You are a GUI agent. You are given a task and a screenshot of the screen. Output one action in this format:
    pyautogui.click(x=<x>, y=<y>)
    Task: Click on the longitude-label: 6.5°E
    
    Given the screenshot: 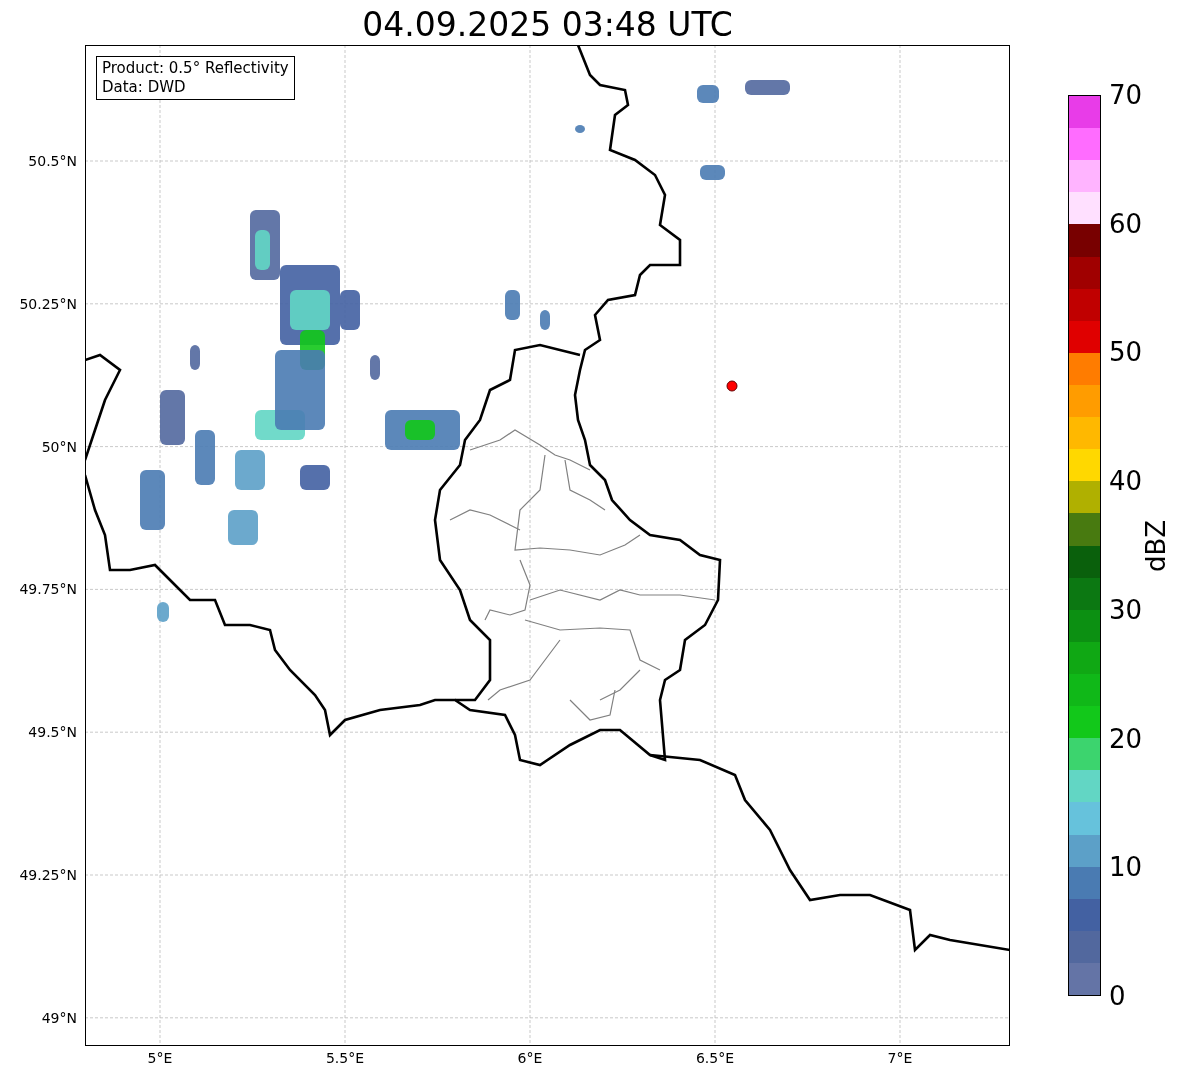 What is the action you would take?
    pyautogui.click(x=715, y=1058)
    